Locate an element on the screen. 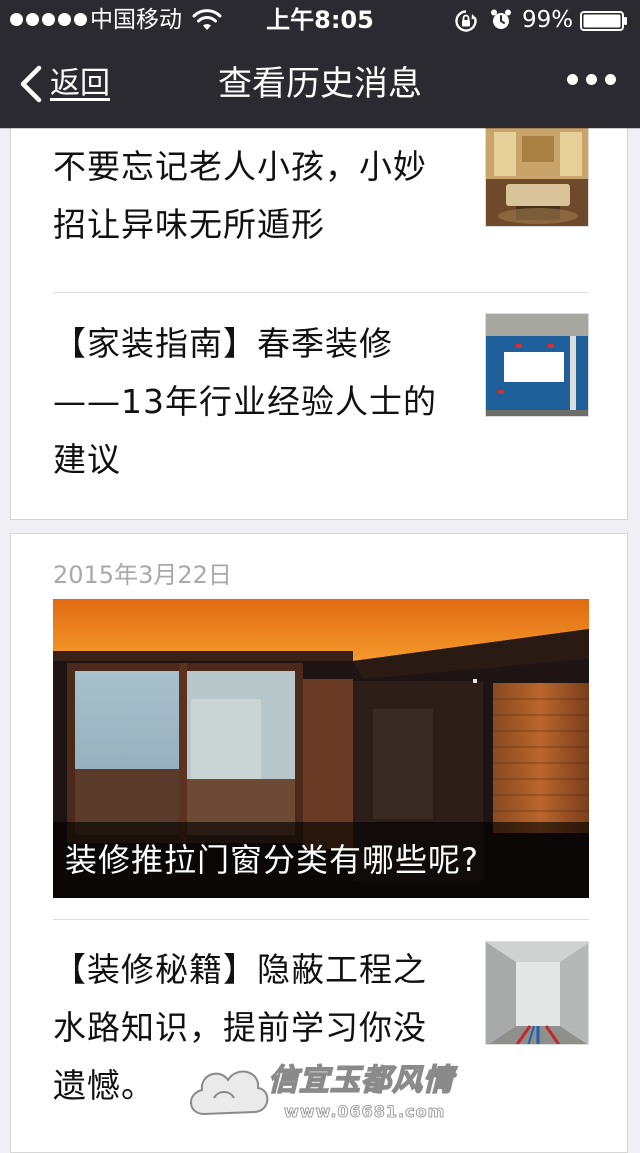  article-item: 【家装指南】春季装修——13年行业经验人士的建议 is located at coordinates (321, 403).